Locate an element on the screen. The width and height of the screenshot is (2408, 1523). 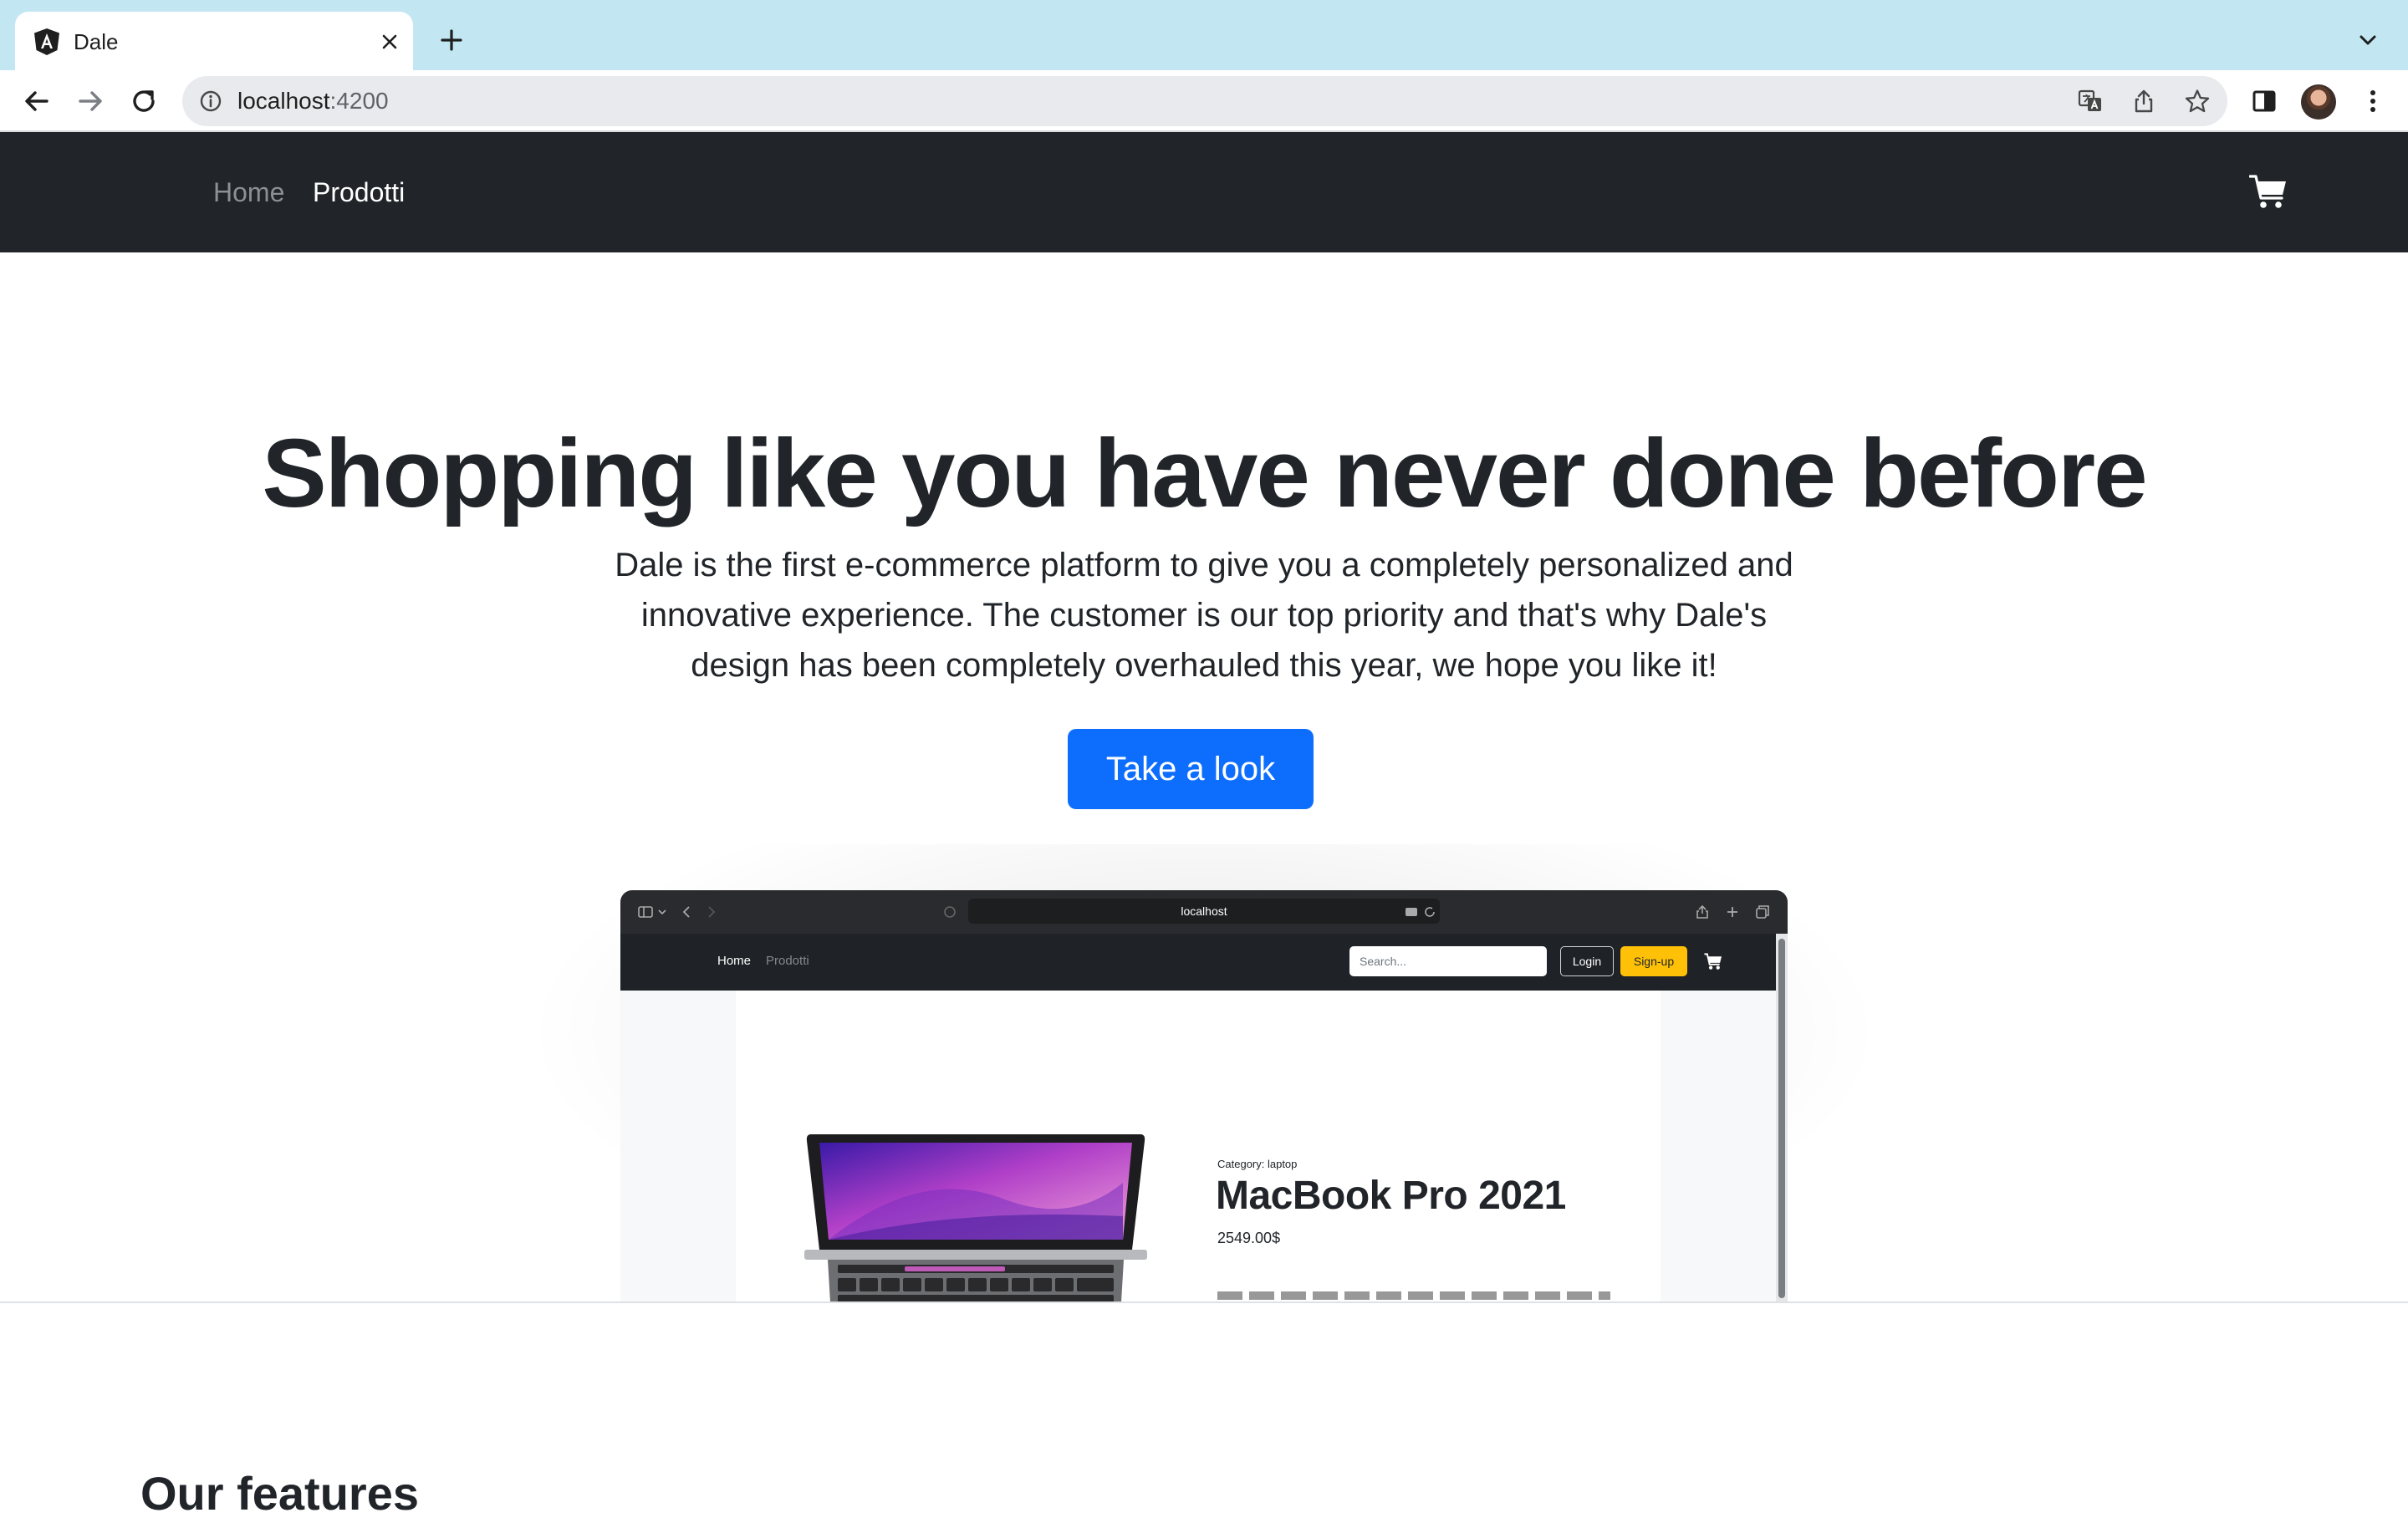
preview-login-button: Login is located at coordinates (1587, 961).